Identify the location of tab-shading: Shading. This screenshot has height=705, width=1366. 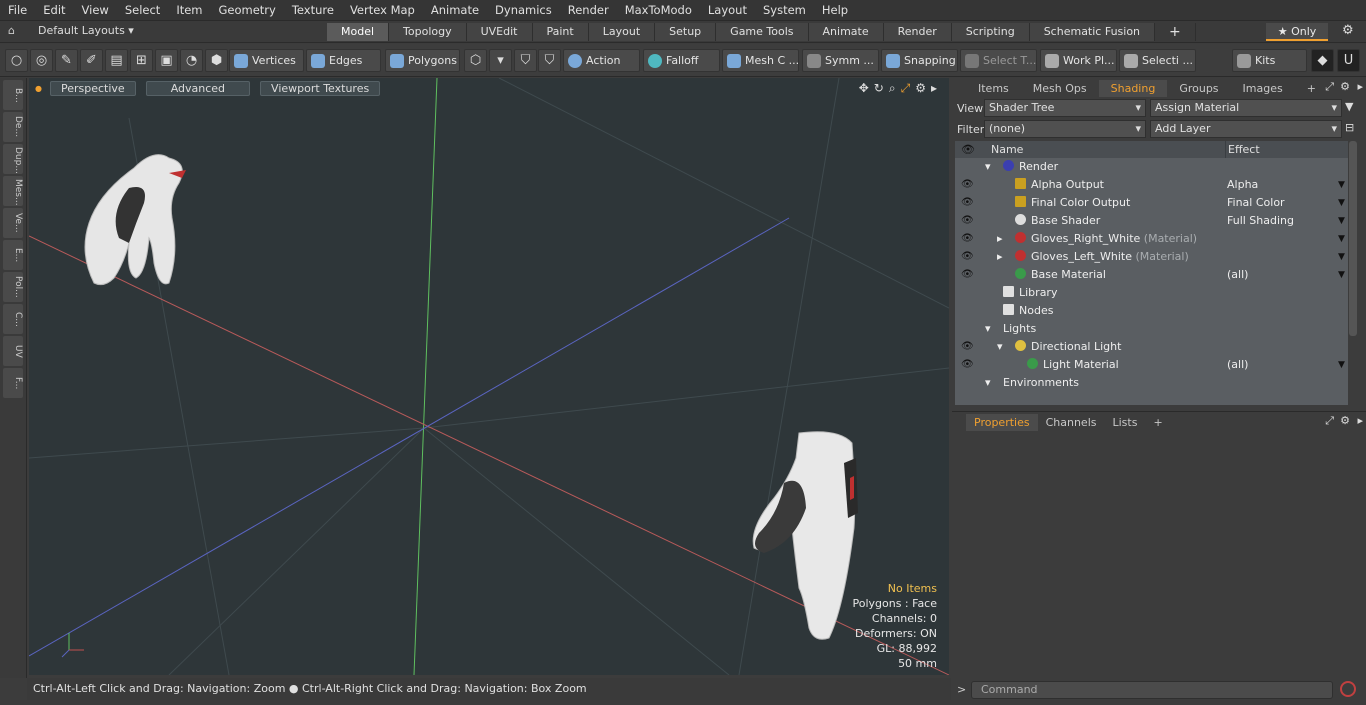
(1133, 88).